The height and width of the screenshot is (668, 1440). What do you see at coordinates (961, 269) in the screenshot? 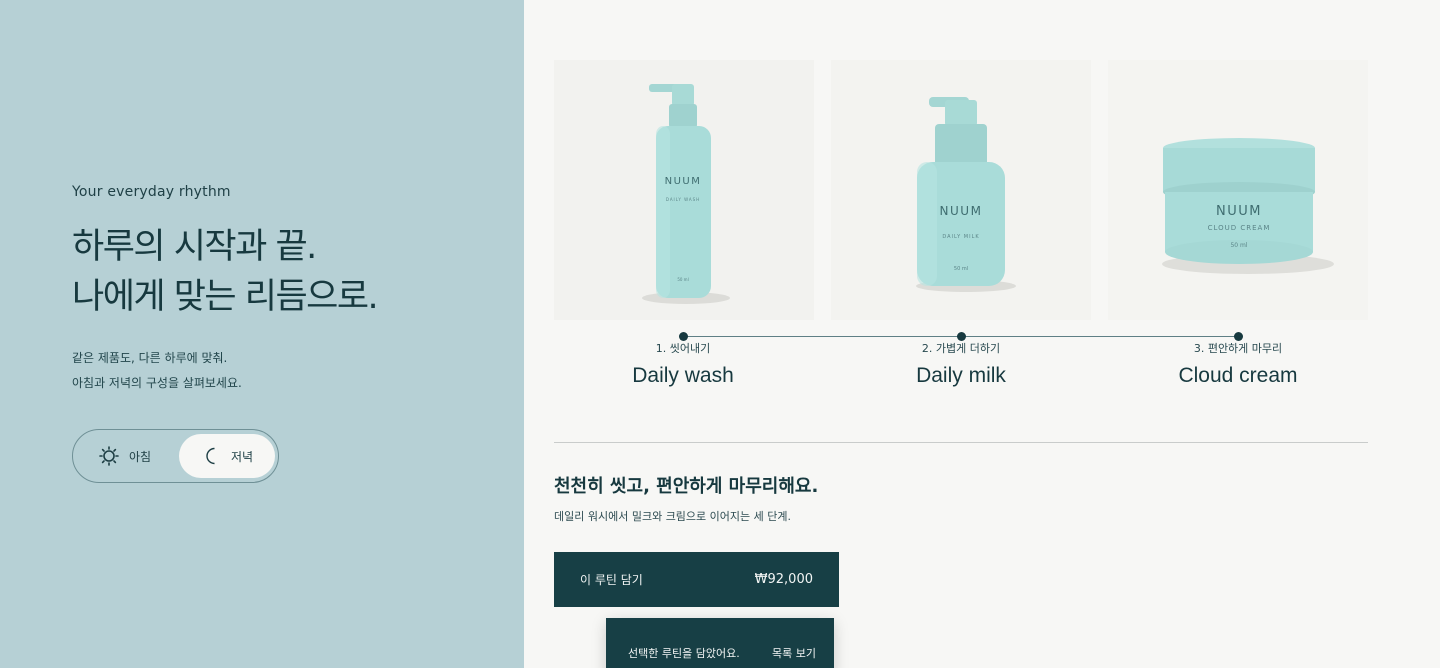
I see `daily-milk-volume: 50 ml` at bounding box center [961, 269].